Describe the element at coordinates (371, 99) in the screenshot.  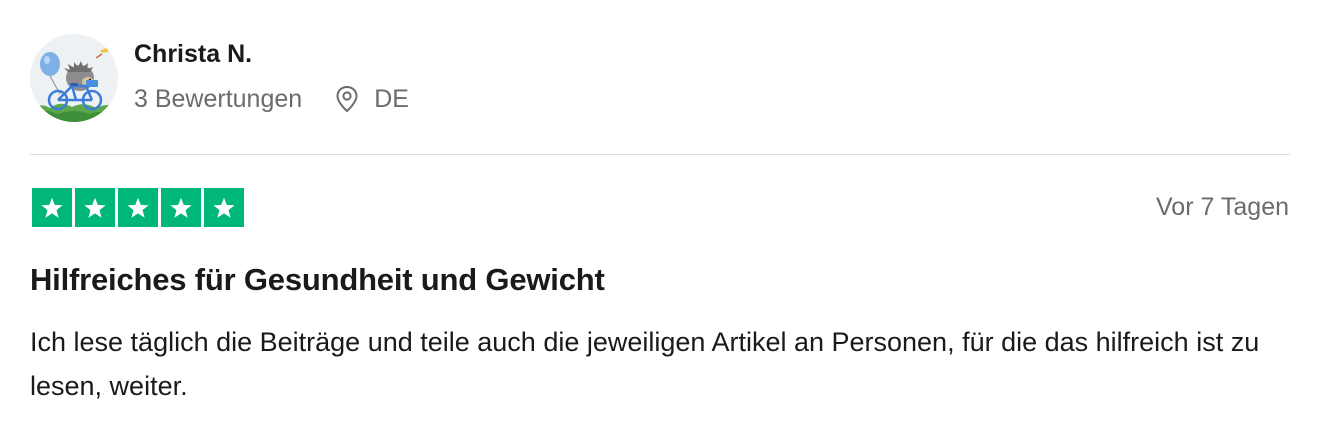
I see `reviewer-location: DE` at that location.